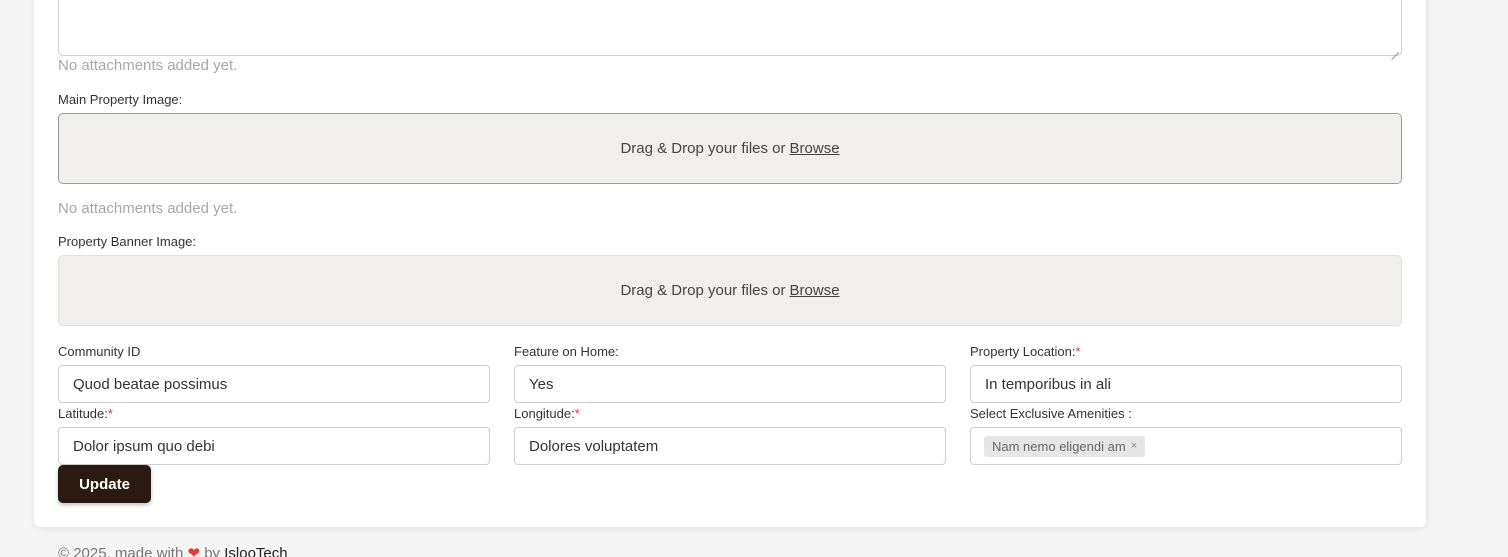 This screenshot has height=557, width=1508. What do you see at coordinates (120, 99) in the screenshot?
I see `main-image-label: Main Property Image:` at bounding box center [120, 99].